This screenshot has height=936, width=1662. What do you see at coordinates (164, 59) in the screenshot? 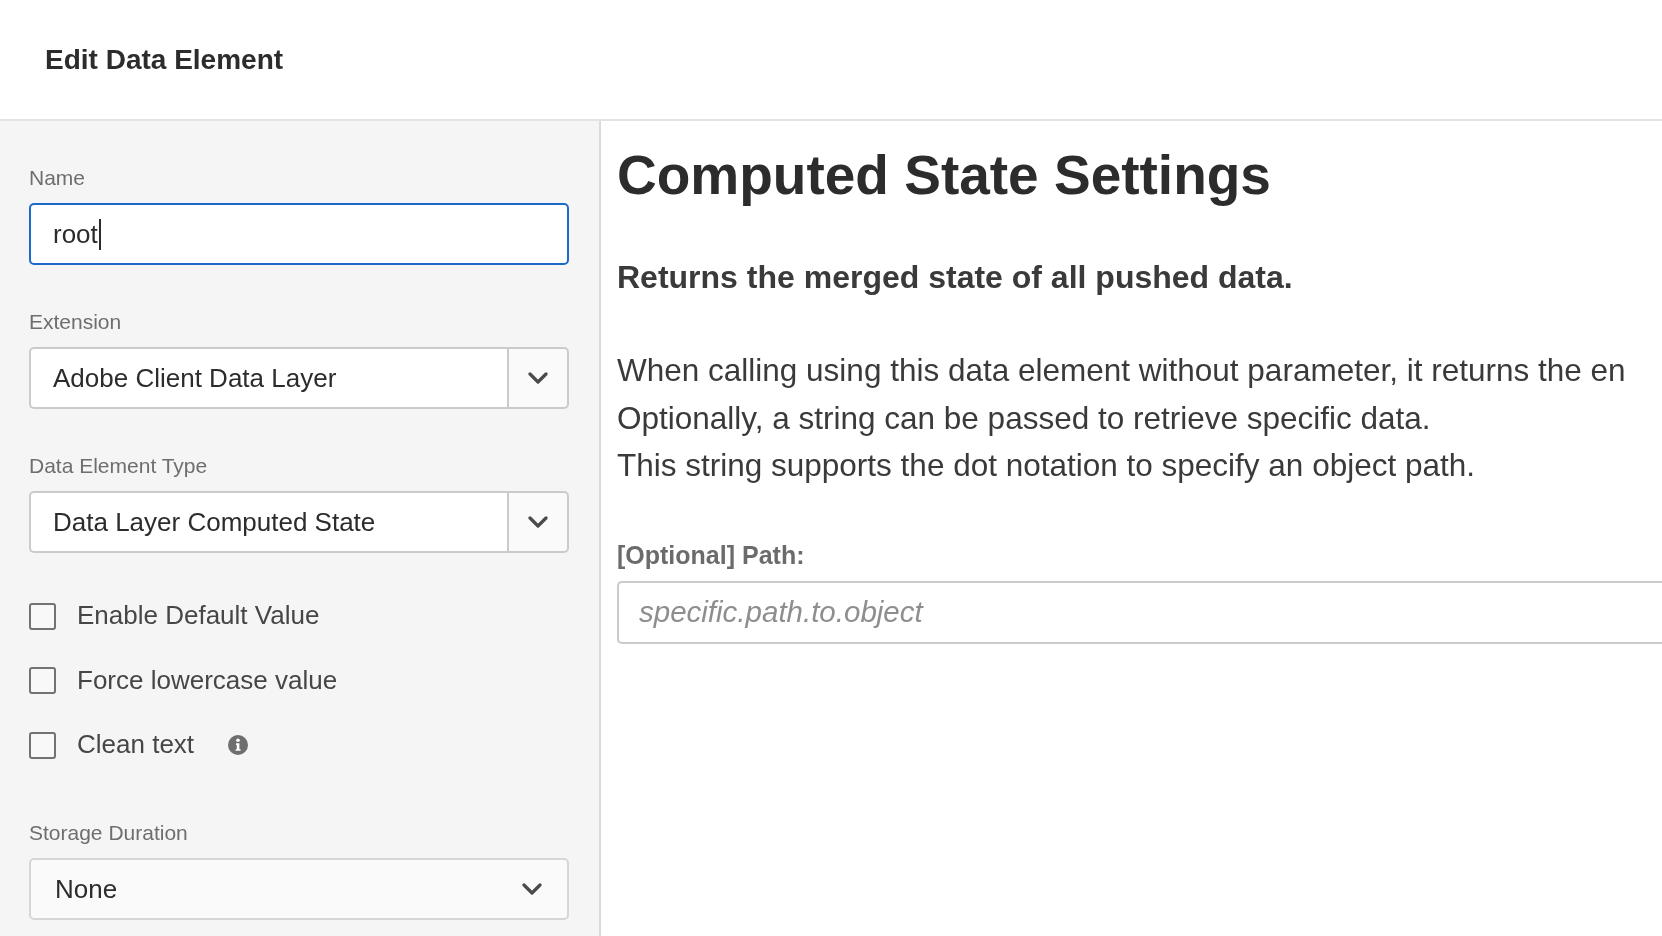
I see `dialog-title: Edit Data Element` at bounding box center [164, 59].